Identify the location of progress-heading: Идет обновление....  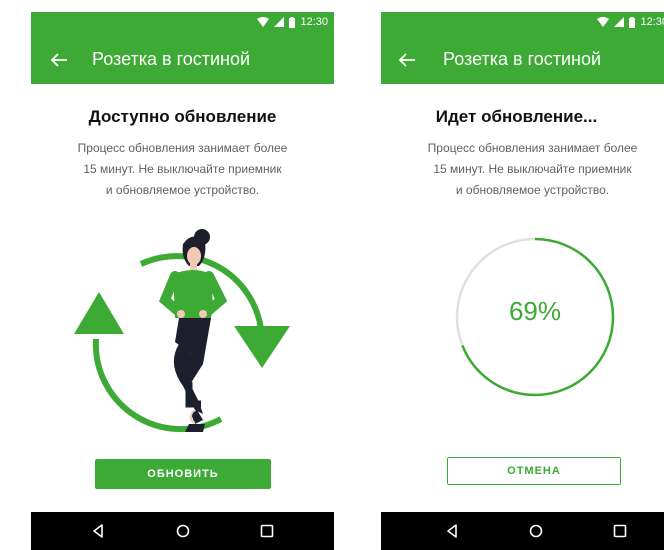
(516, 116).